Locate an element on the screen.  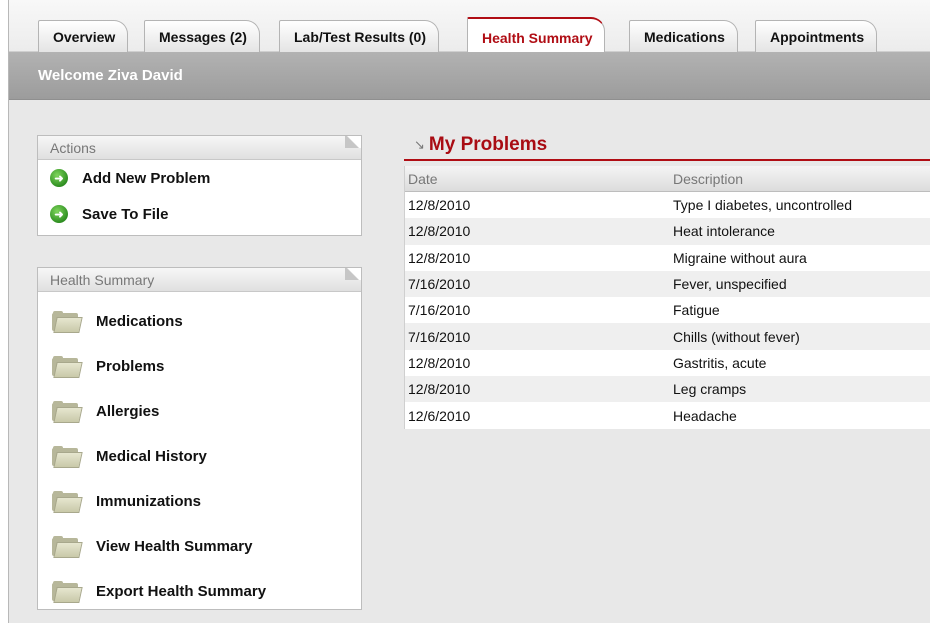
sidebar-item-label: Immunizations is located at coordinates (149, 501).